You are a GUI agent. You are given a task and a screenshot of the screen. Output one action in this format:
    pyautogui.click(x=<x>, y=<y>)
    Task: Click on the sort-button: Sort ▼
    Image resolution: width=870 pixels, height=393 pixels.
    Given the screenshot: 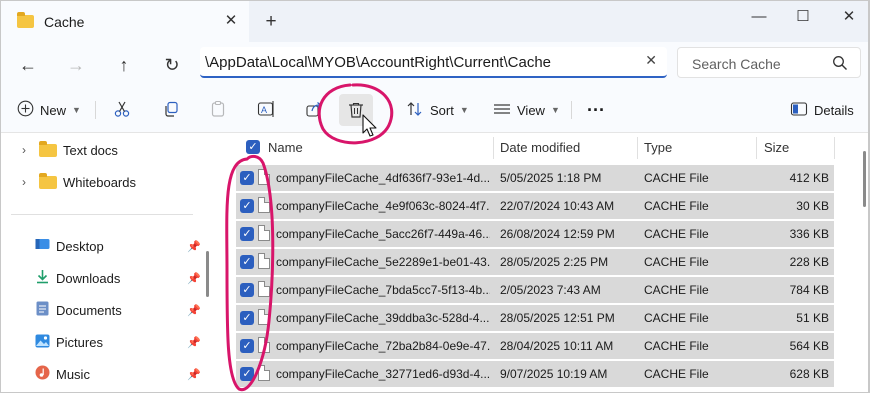 What is the action you would take?
    pyautogui.click(x=437, y=110)
    